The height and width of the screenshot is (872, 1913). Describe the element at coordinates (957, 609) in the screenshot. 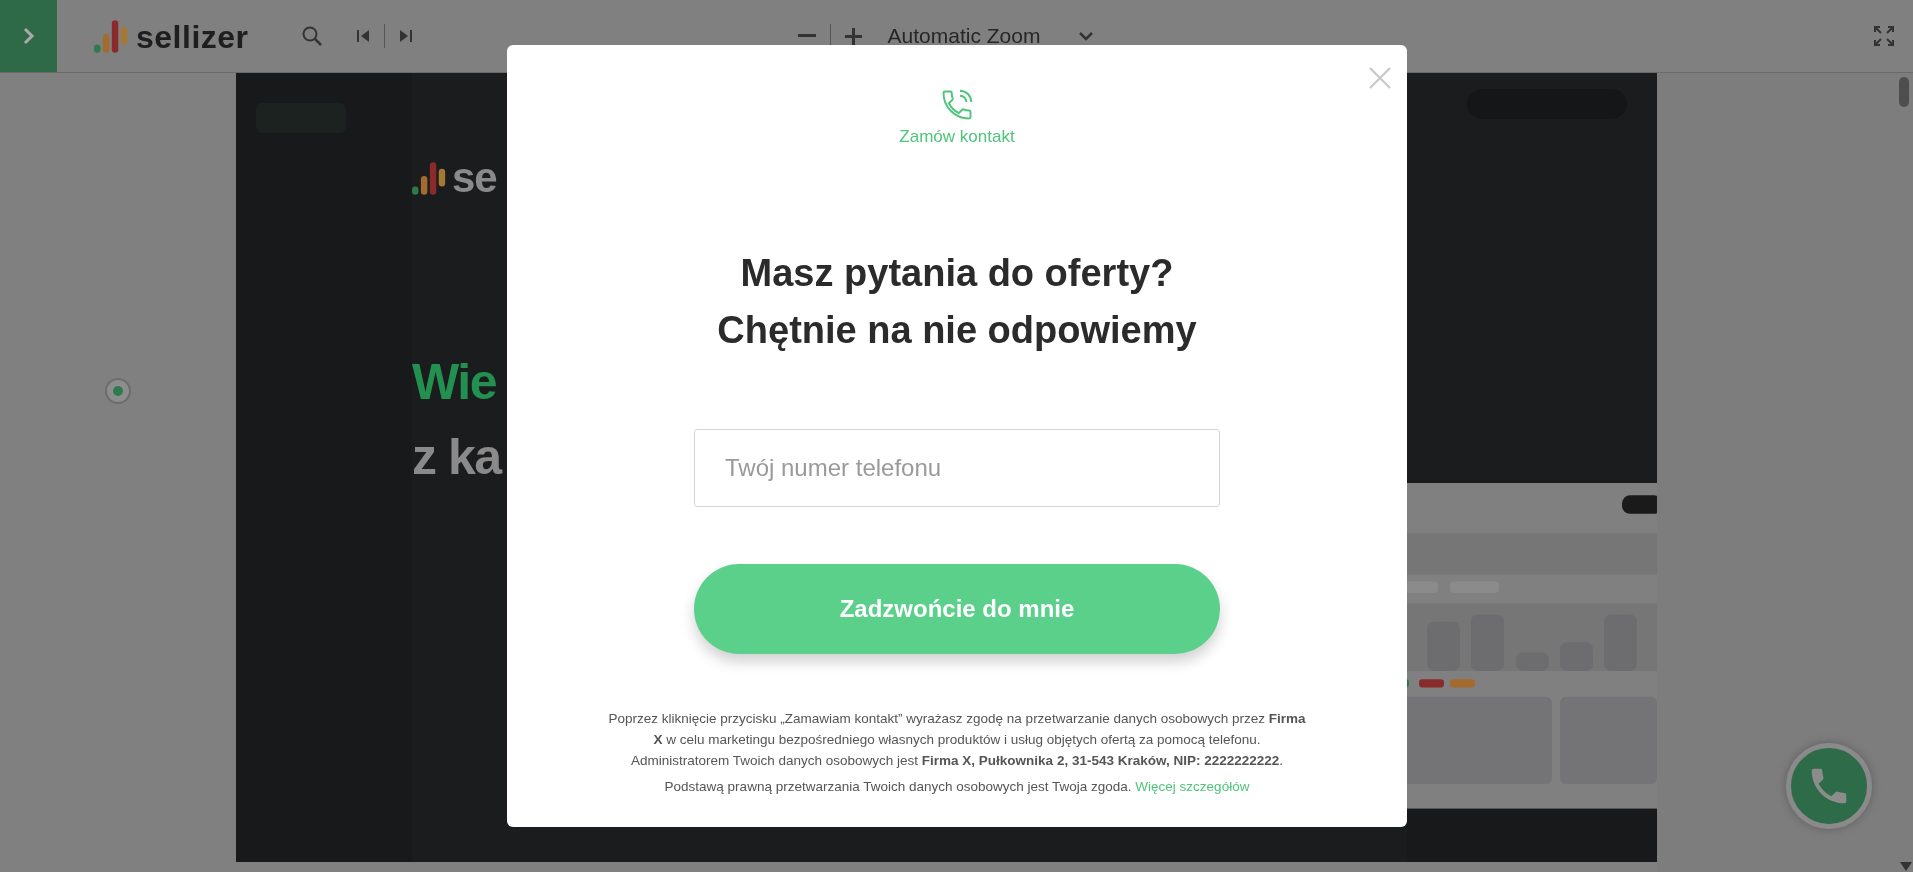

I see `call-me-button: Zadzwońcie do mnie` at that location.